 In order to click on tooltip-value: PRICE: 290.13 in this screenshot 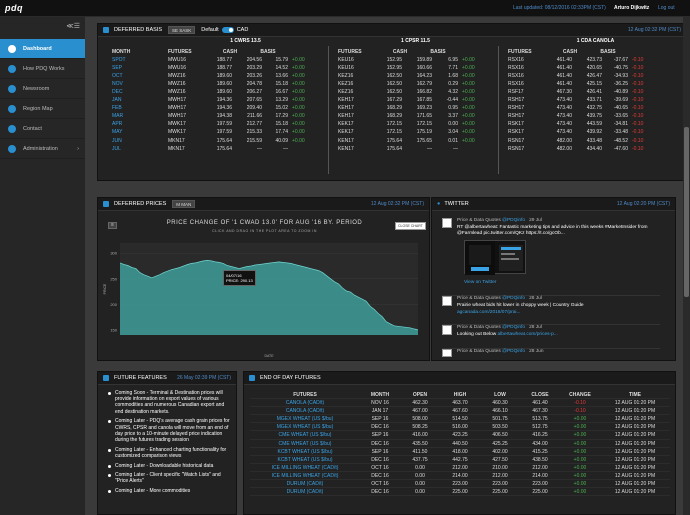, I will do `click(239, 280)`.